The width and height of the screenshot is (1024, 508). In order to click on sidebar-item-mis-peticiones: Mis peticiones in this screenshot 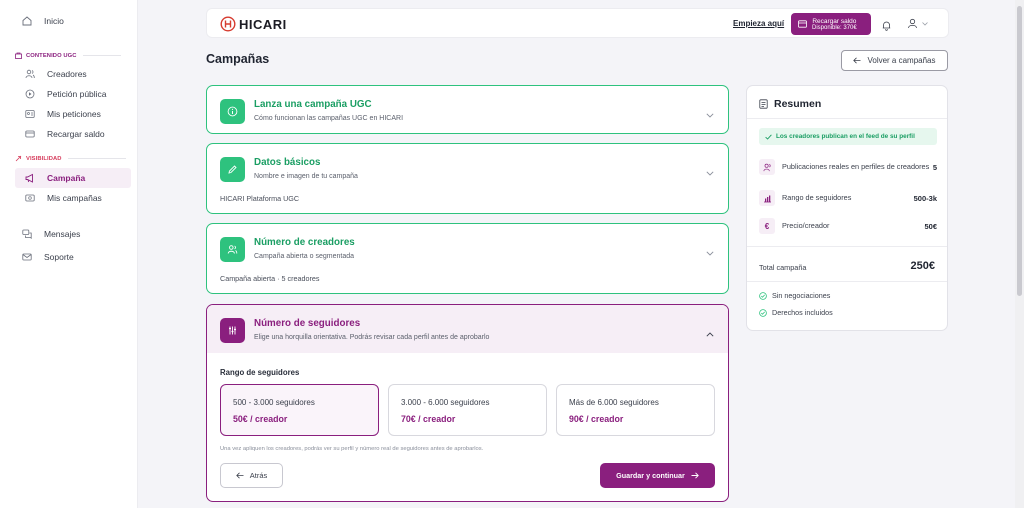, I will do `click(69, 114)`.